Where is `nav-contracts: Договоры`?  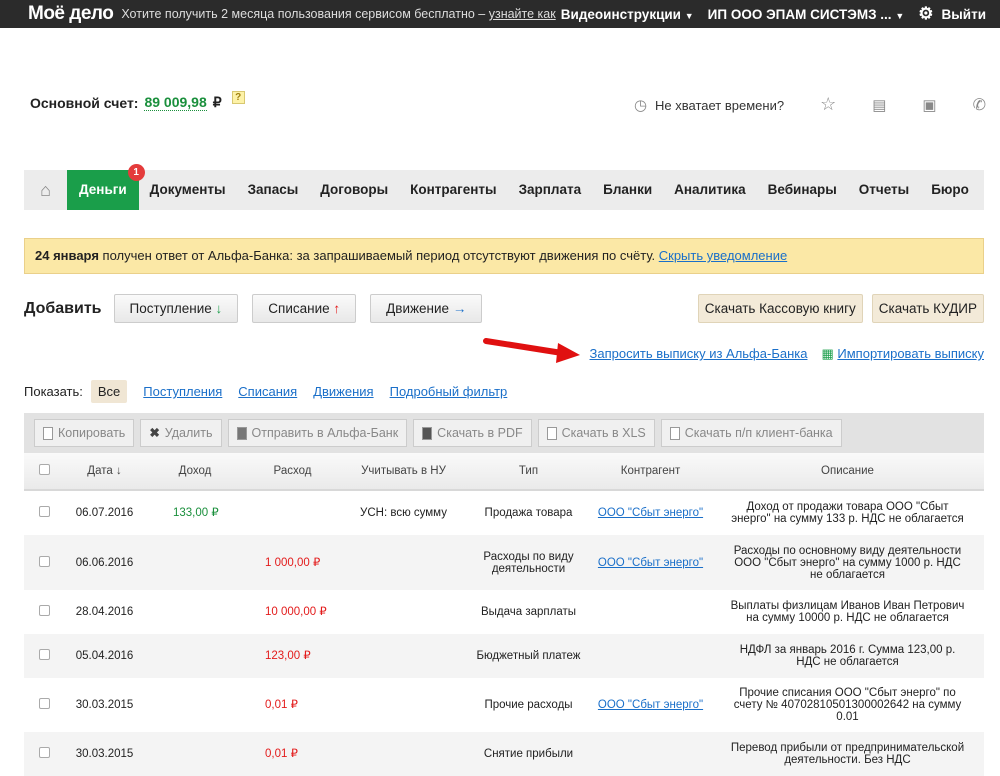
nav-contracts: Договоры is located at coordinates (354, 190).